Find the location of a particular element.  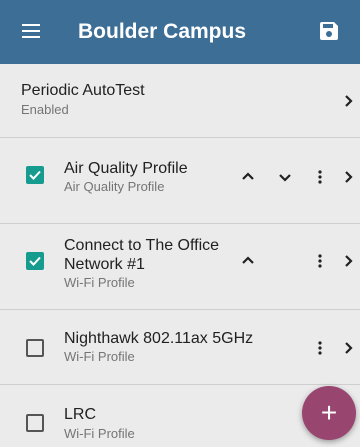

move-down-icon is located at coordinates (285, 177).